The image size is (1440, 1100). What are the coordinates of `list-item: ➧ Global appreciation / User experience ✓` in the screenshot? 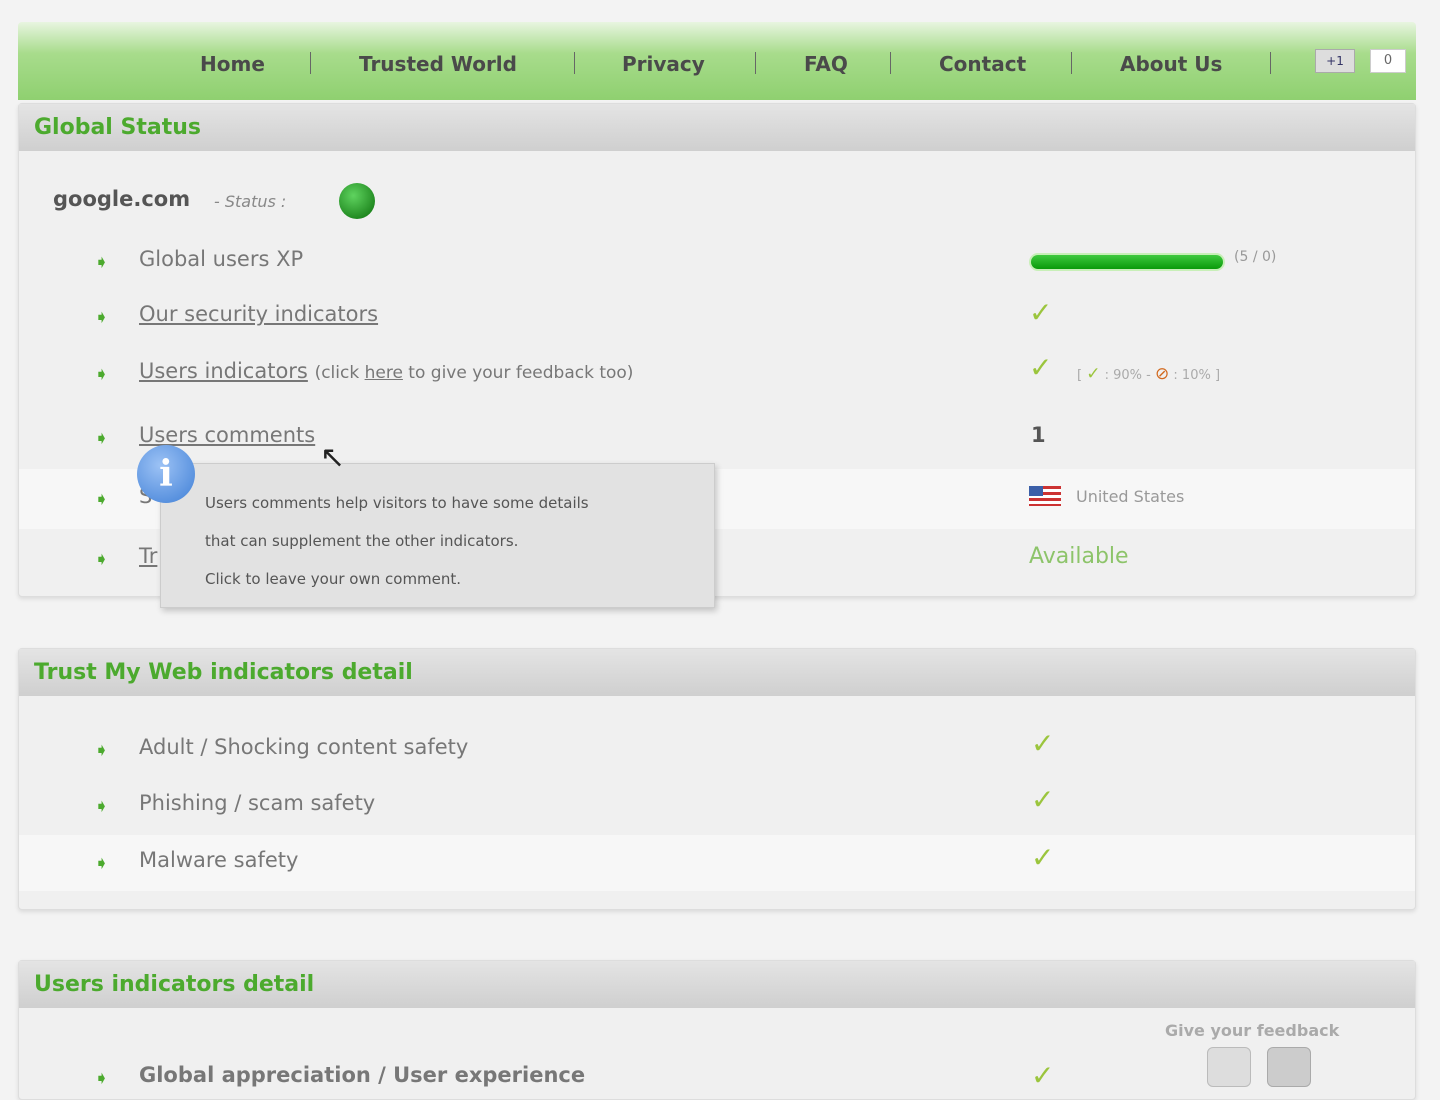 It's located at (717, 1076).